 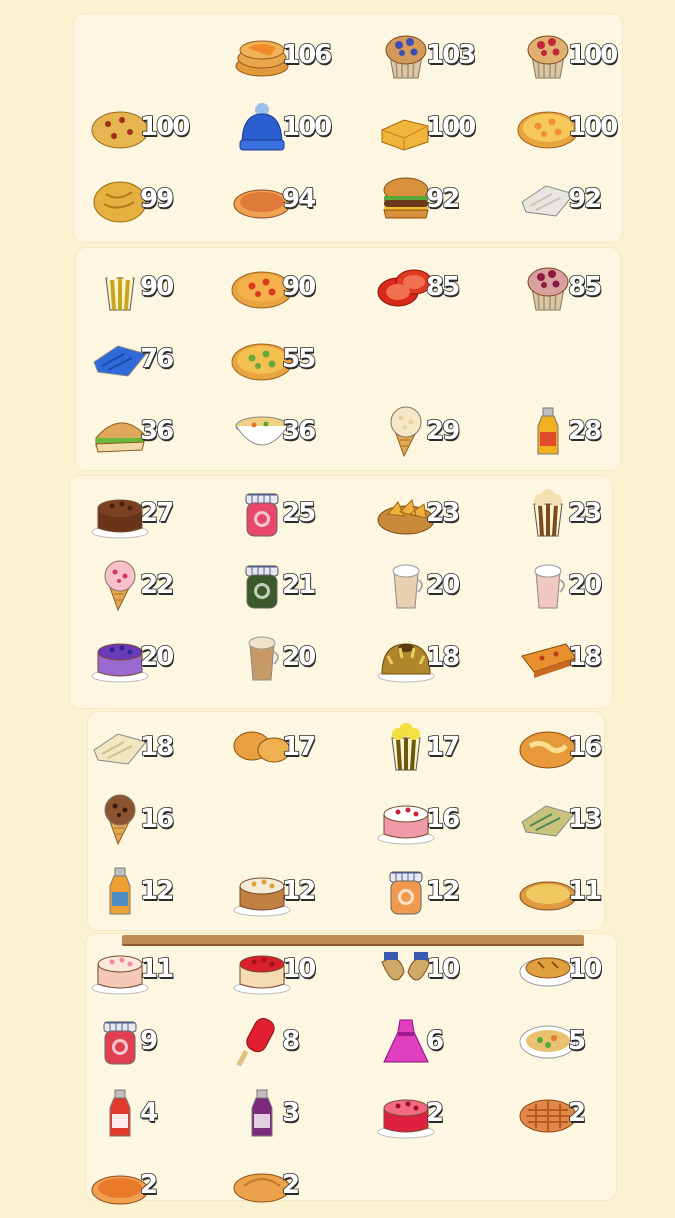 I want to click on inventory-item: 27, so click(x=147, y=514).